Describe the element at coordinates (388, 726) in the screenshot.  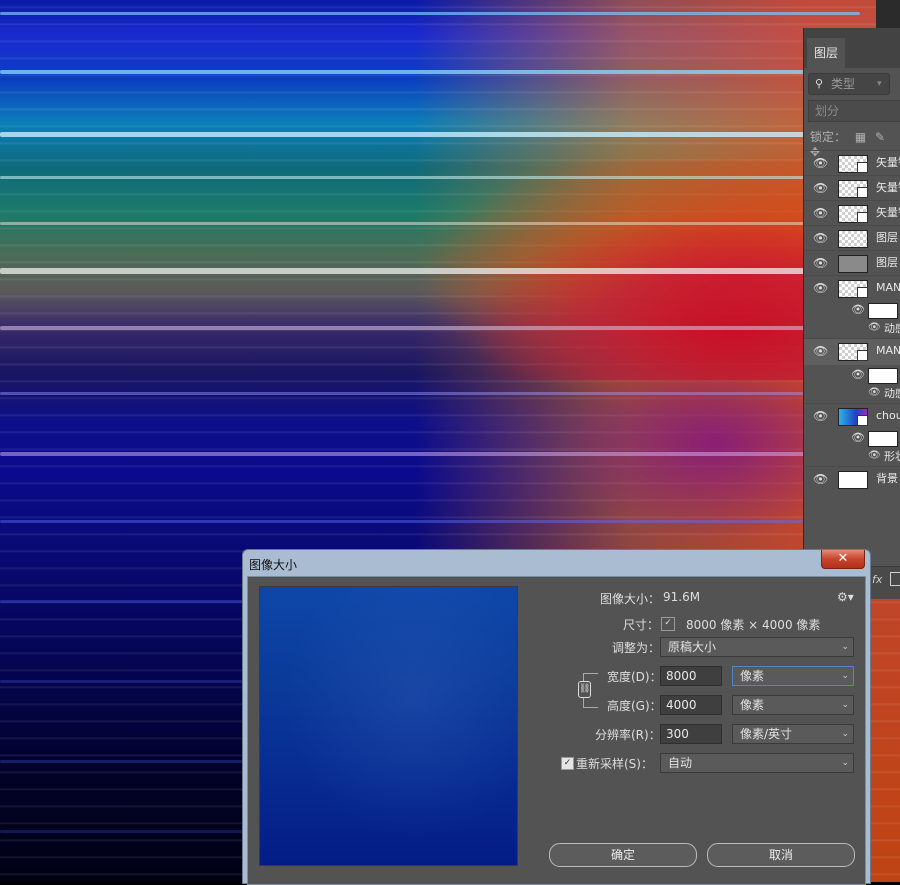
I see `image-preview` at that location.